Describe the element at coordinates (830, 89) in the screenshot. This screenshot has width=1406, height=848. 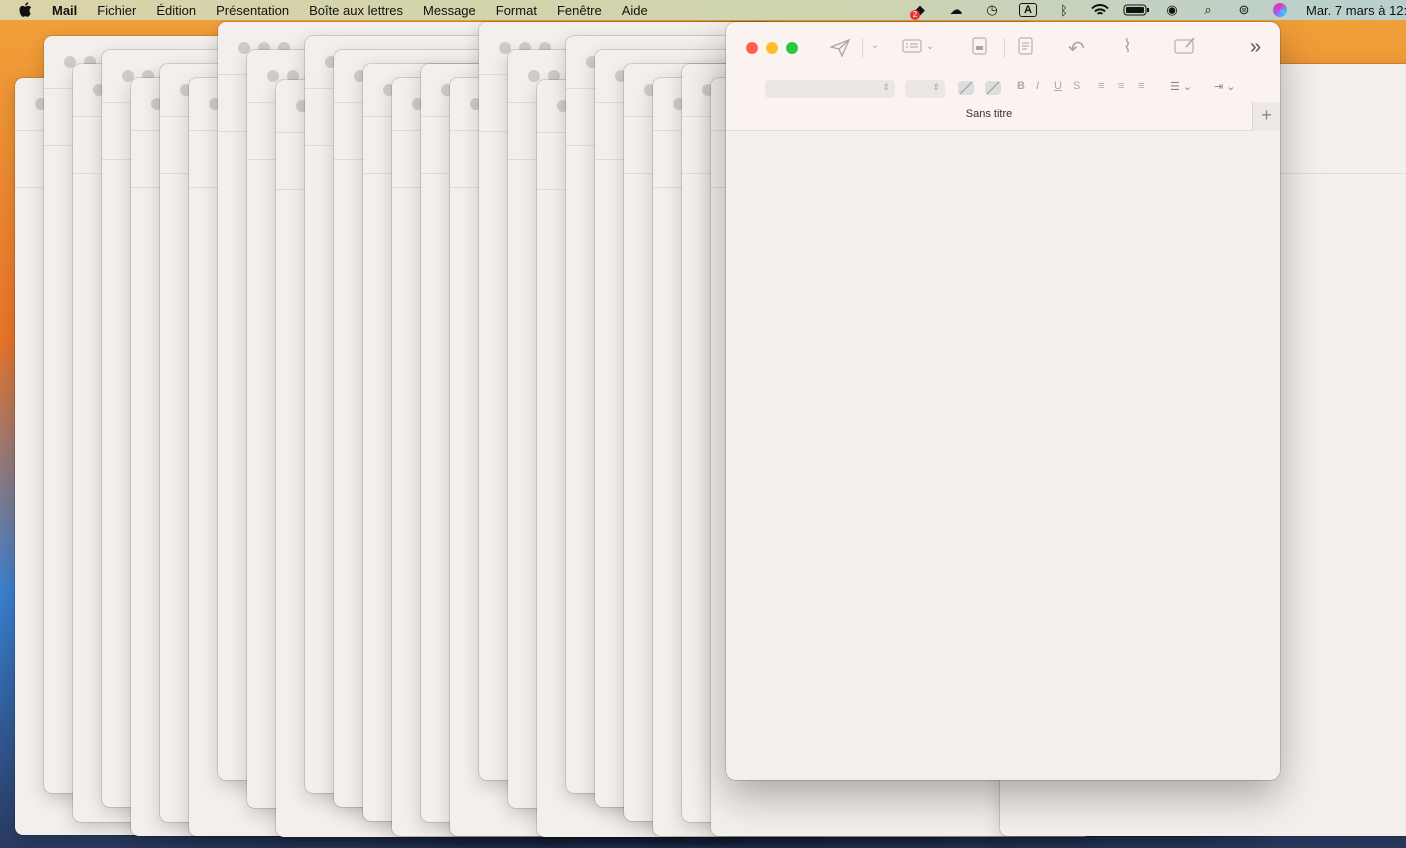
I see `font-family-select: ⇕` at that location.